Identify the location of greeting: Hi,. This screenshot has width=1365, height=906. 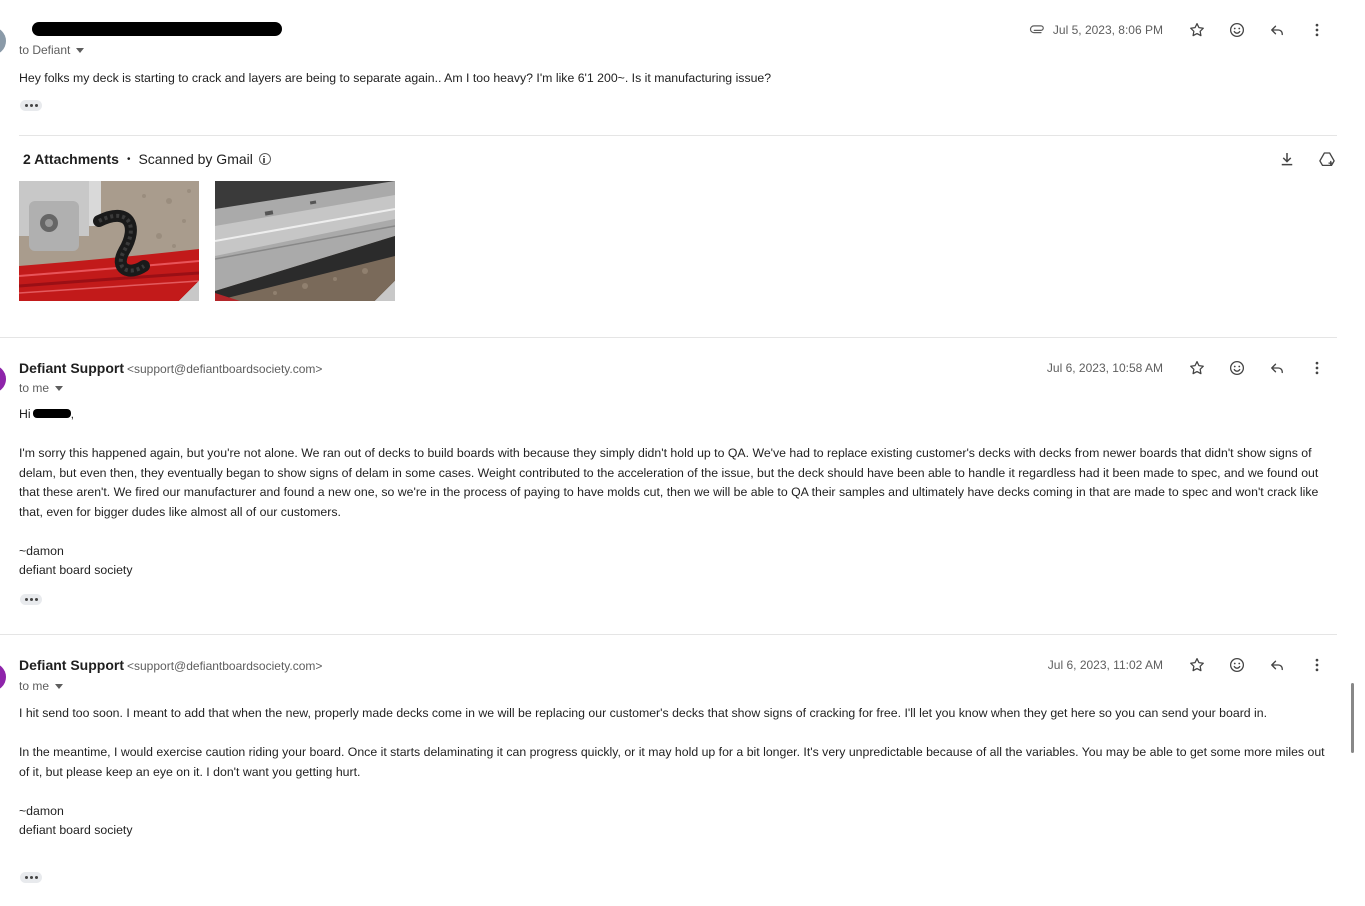
(675, 415).